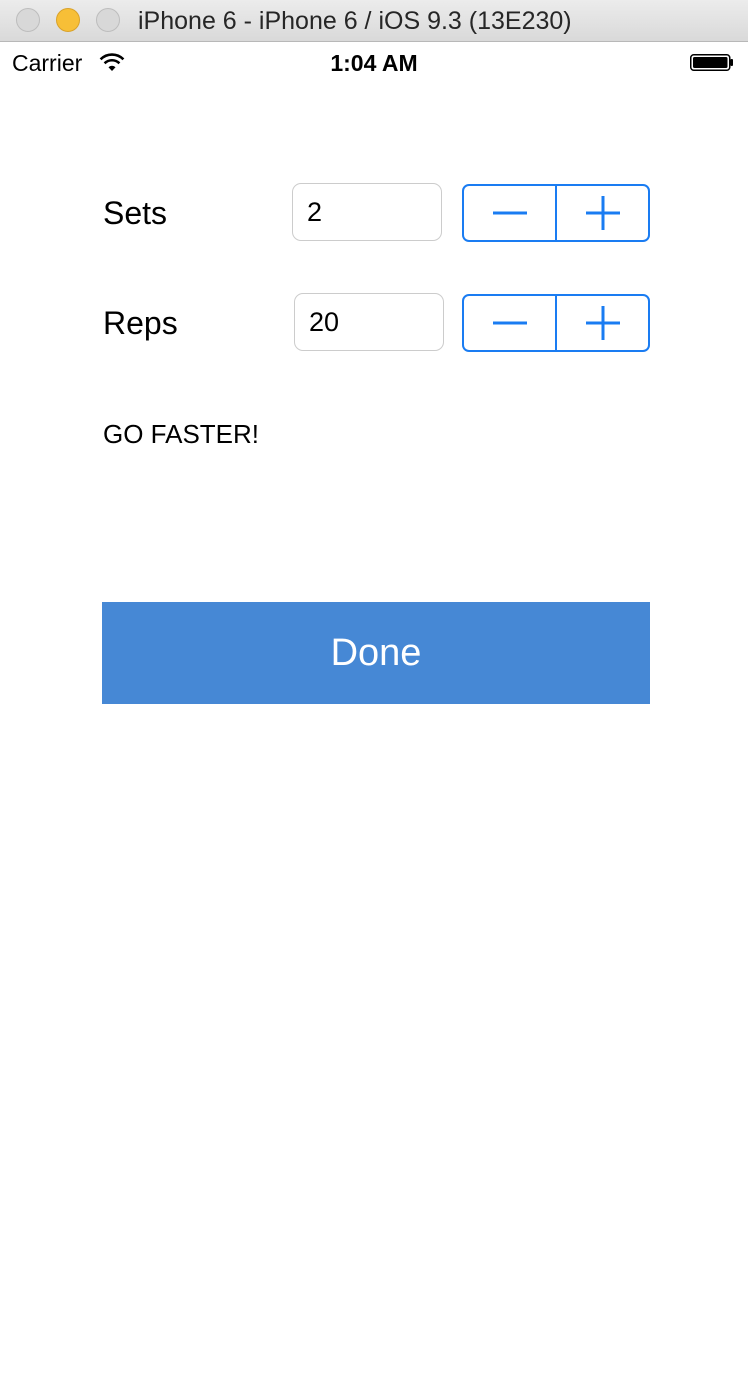  What do you see at coordinates (355, 21) in the screenshot?
I see `window-title: iPhone 6 - iPhone 6 / iOS 9.3 (13E230)` at bounding box center [355, 21].